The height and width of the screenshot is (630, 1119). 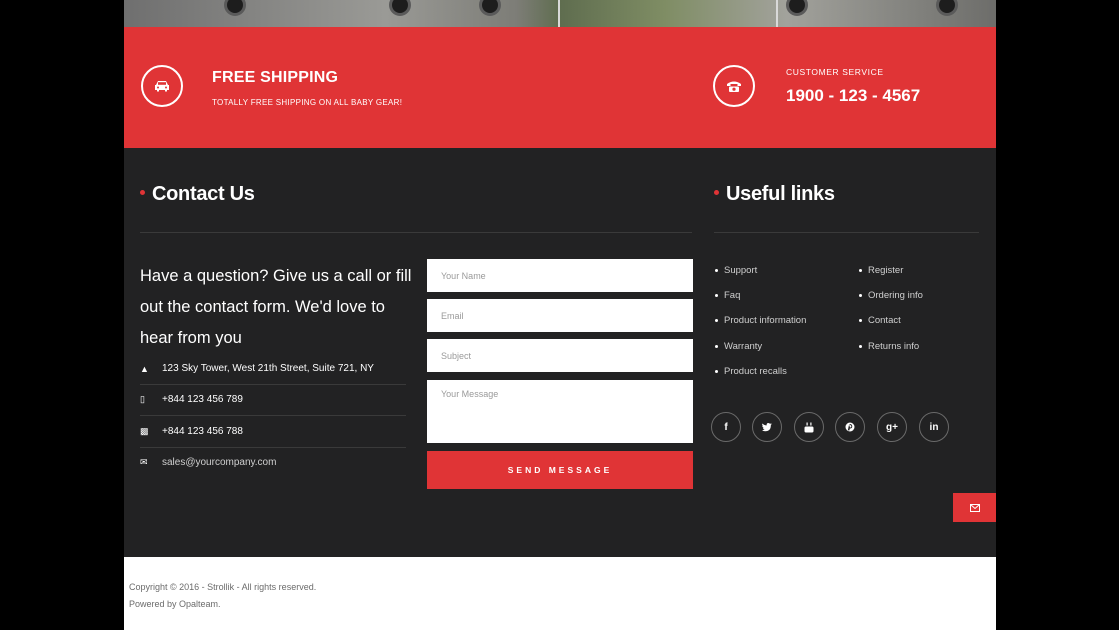 I want to click on link-returns-info: Returns info, so click(x=889, y=346).